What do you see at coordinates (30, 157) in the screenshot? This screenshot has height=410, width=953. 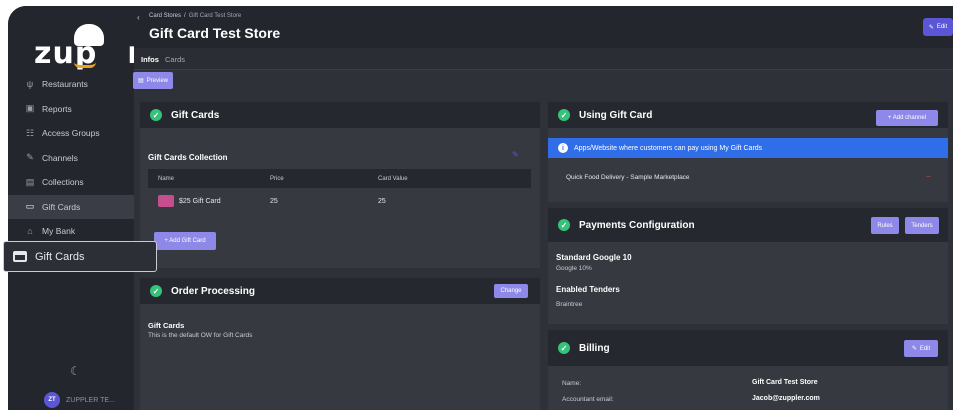 I see `channel-icon: ✎` at bounding box center [30, 157].